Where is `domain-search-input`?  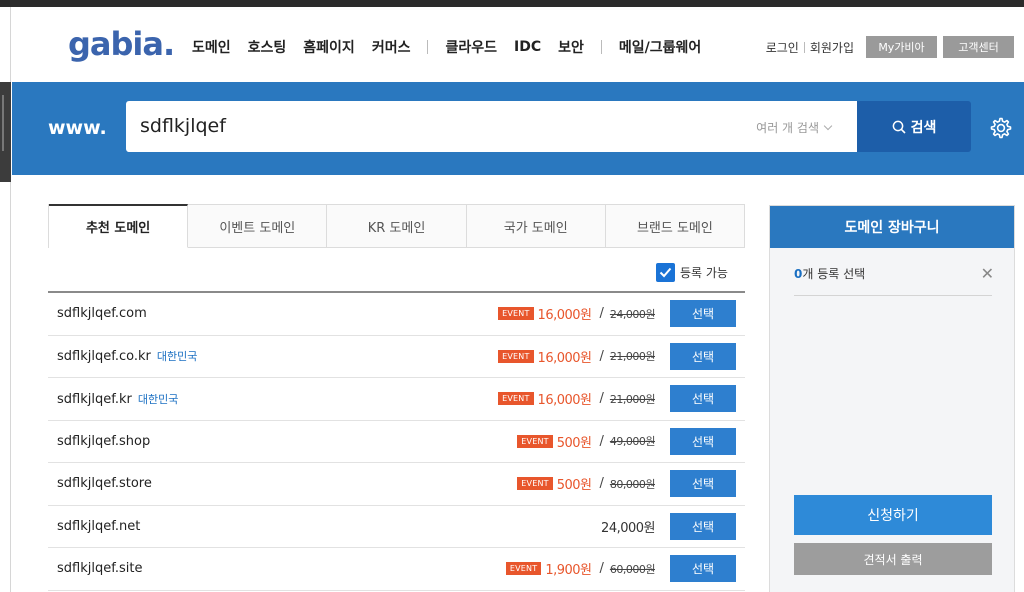
domain-search-input is located at coordinates (420, 126).